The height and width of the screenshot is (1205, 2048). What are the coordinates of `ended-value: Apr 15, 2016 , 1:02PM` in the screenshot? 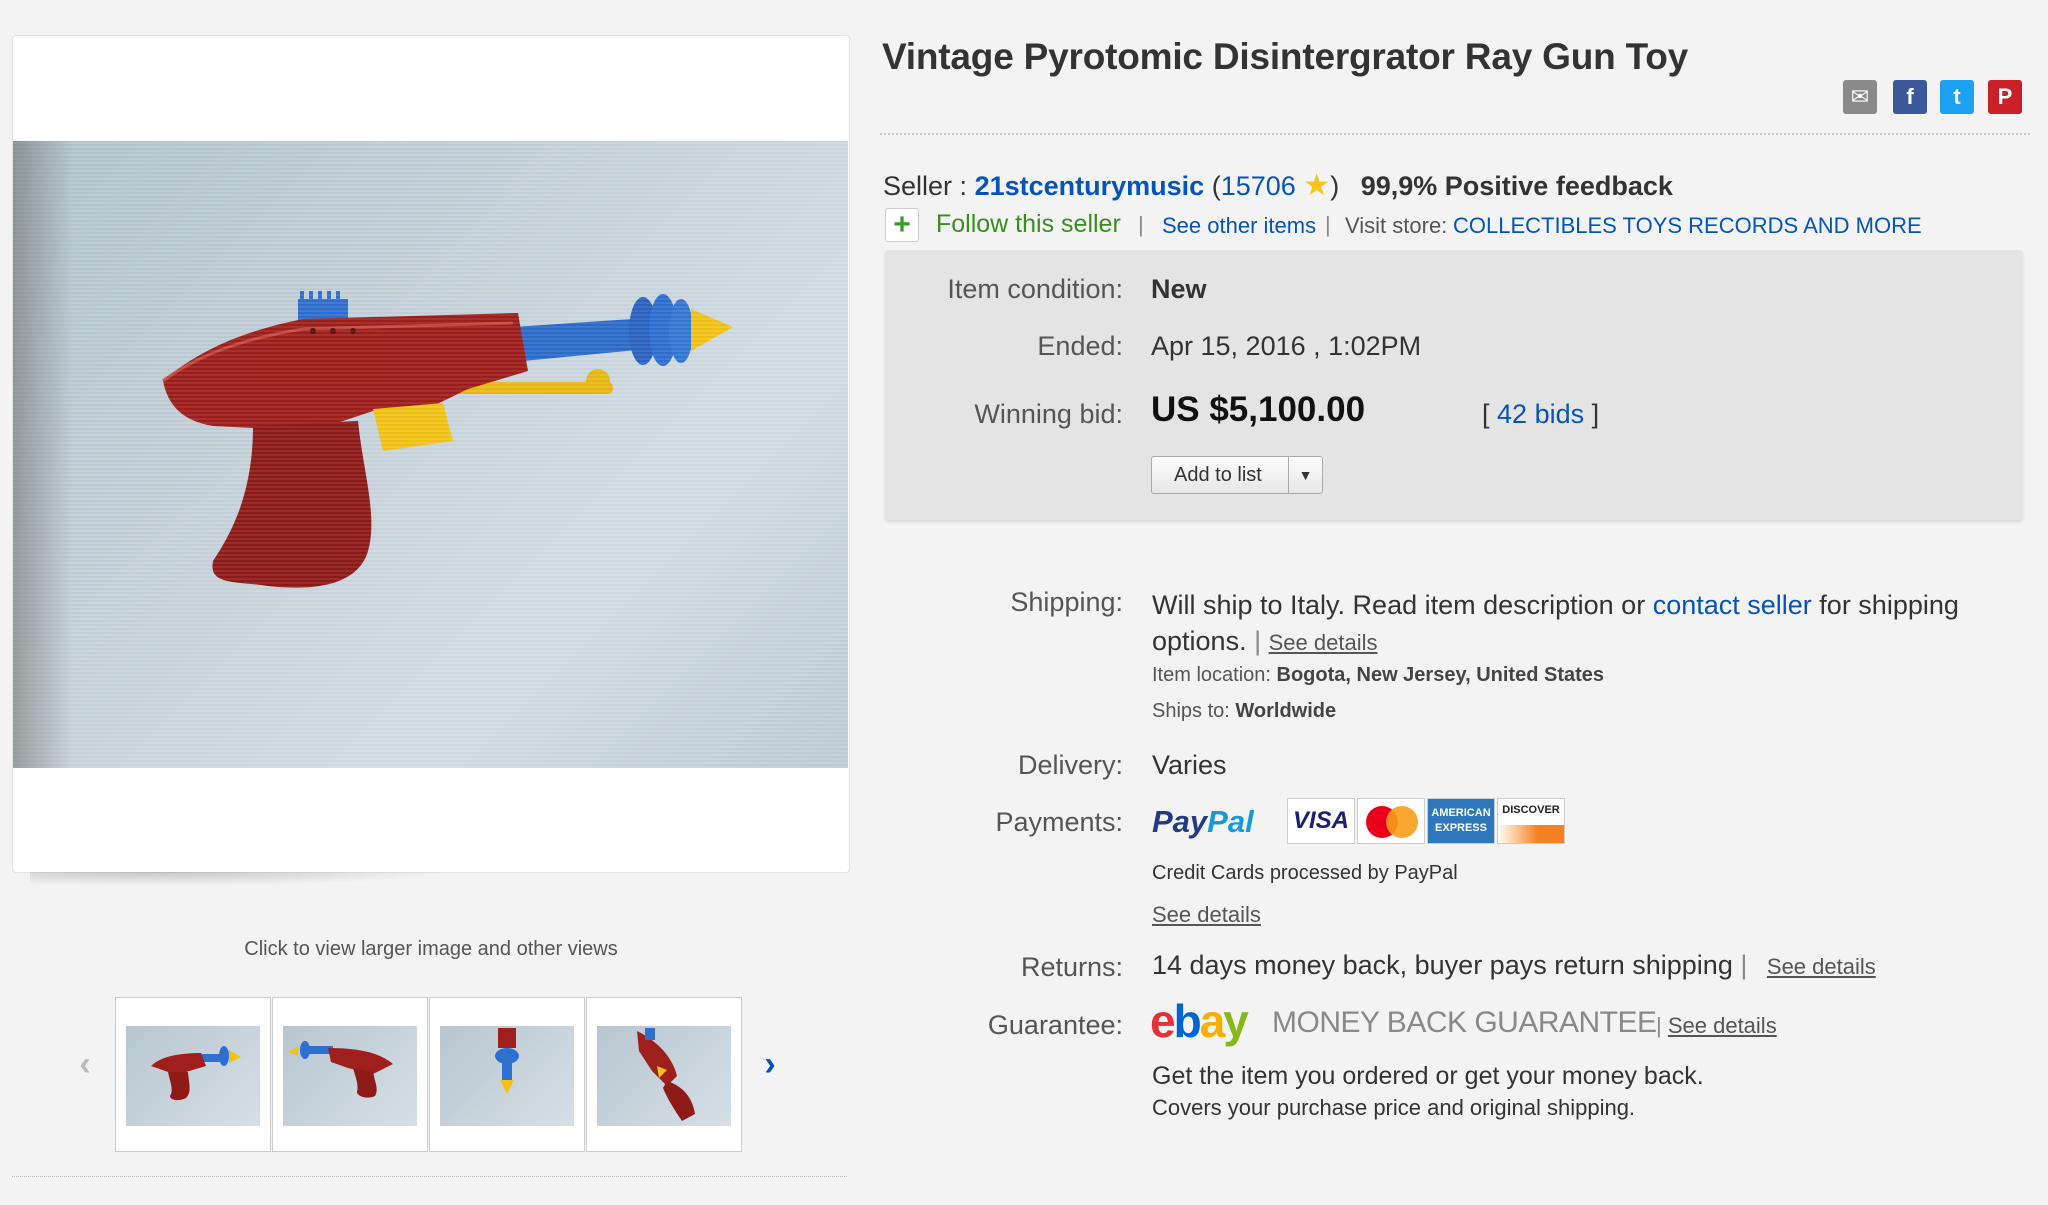 It's located at (1286, 346).